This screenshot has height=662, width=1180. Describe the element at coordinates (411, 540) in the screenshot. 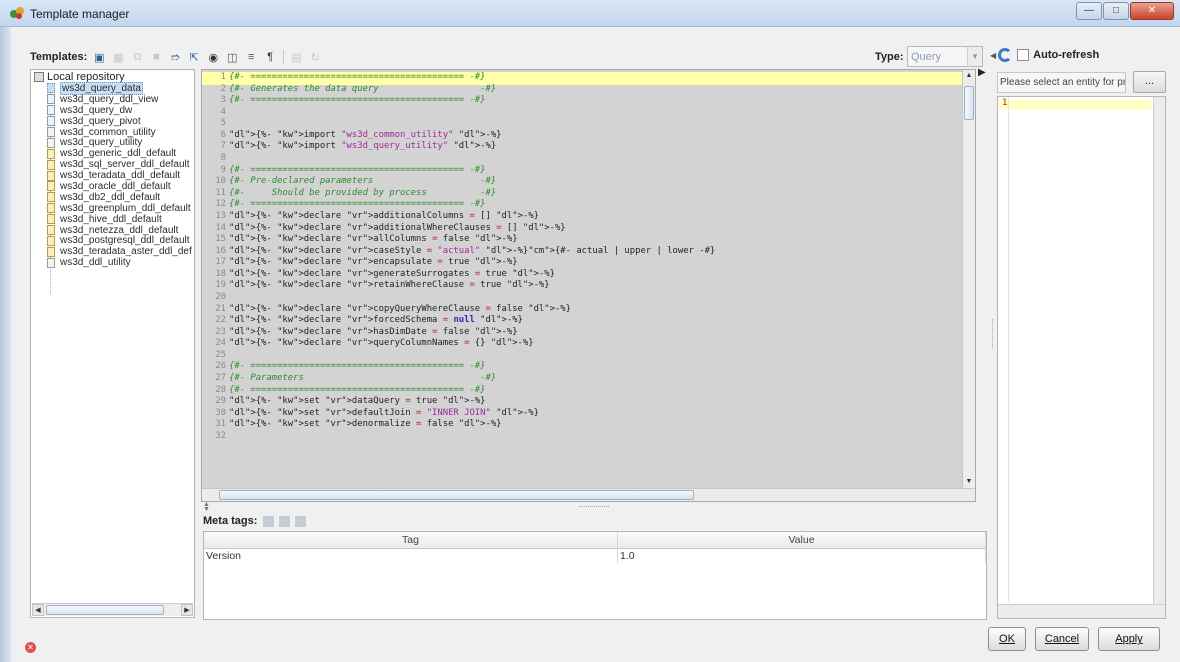

I see `column-header-tag: Tag` at that location.